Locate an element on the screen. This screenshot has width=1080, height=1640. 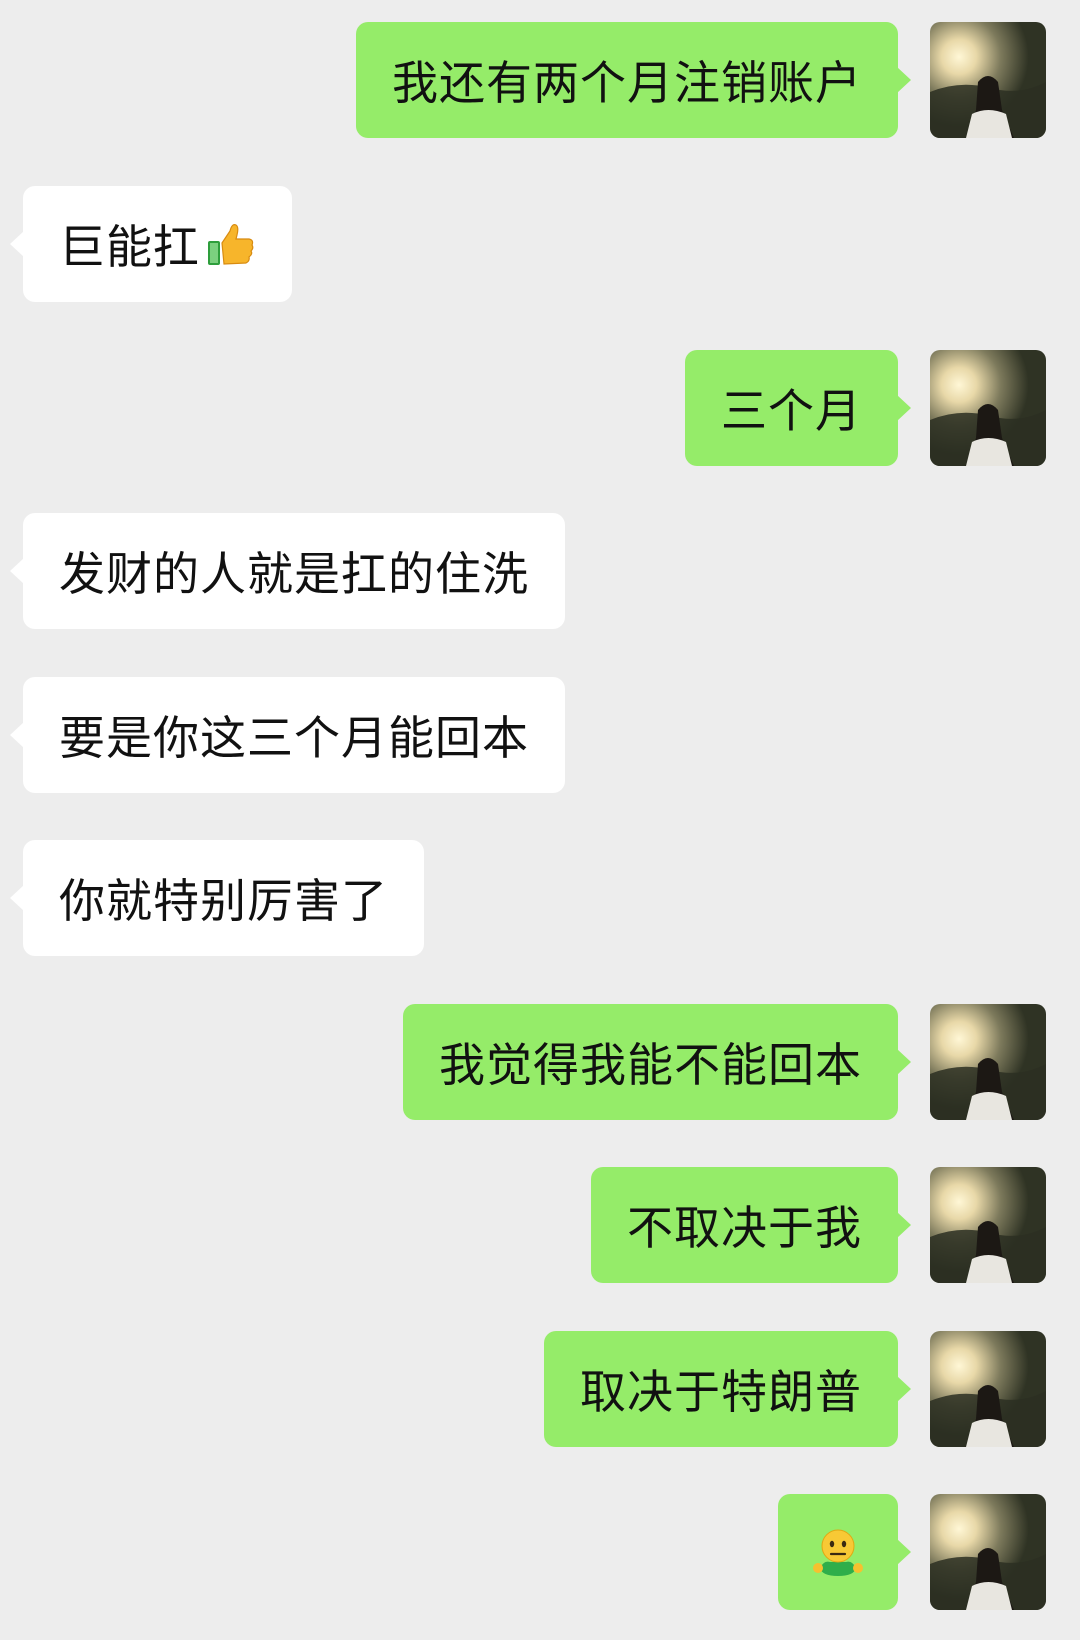
message-row-outgoing: 三个月 is located at coordinates (540, 408).